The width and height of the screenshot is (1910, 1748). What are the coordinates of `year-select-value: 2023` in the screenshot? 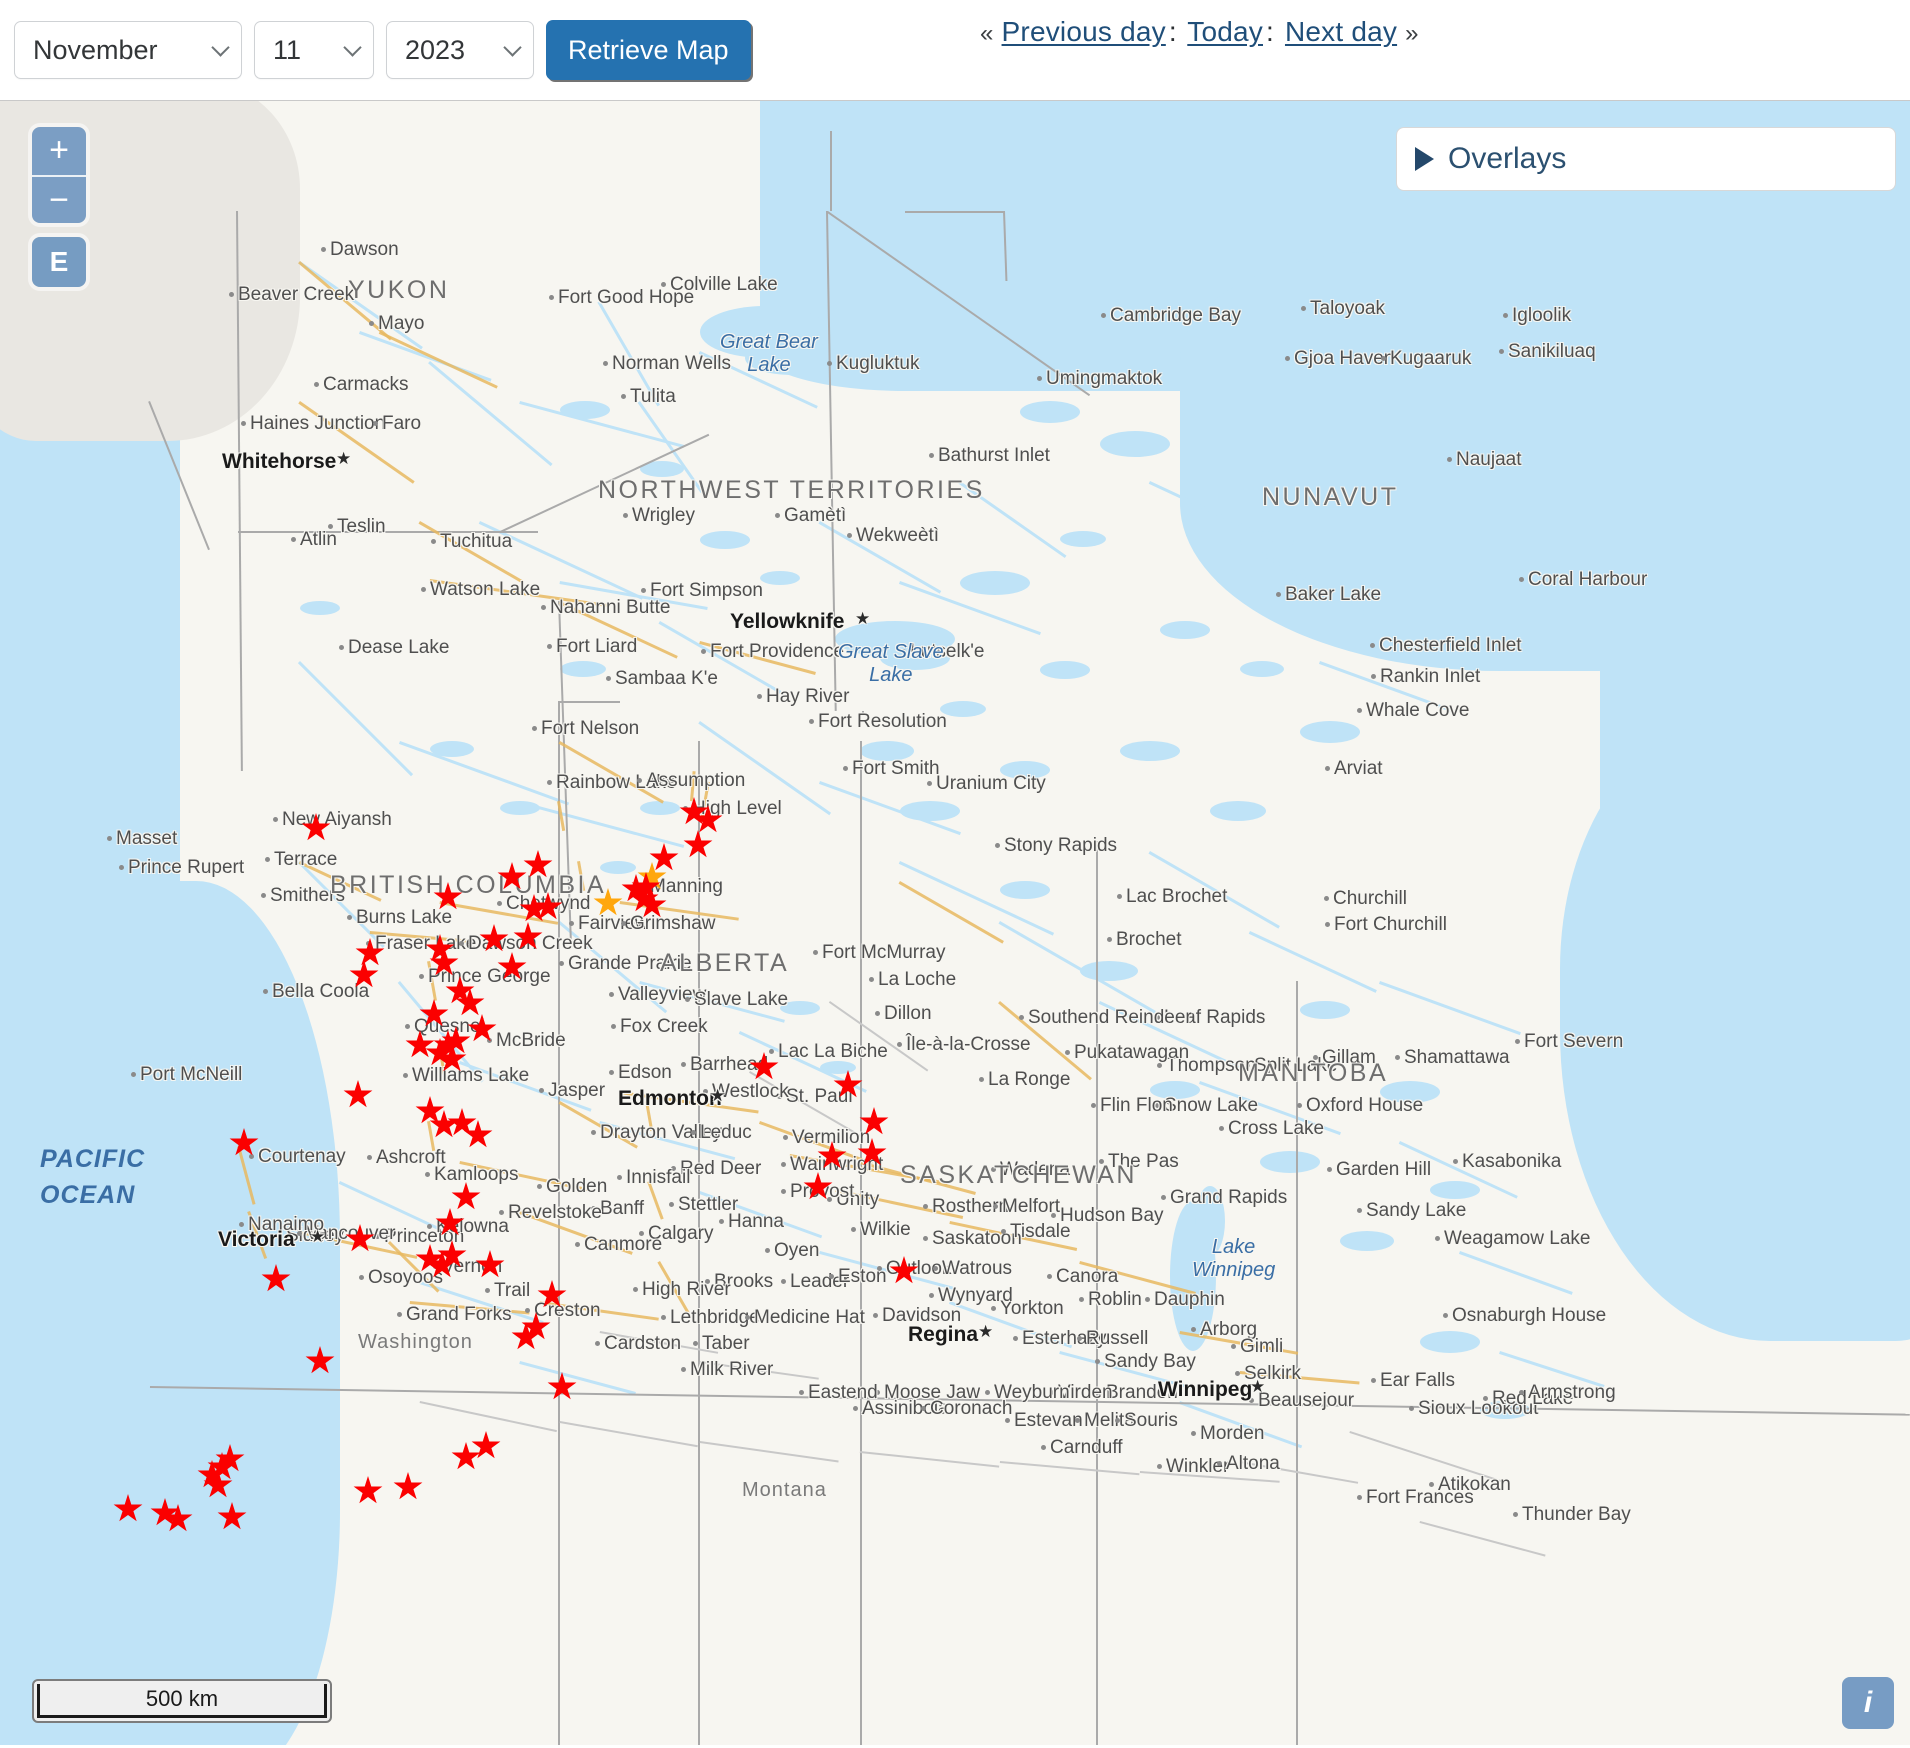 It's located at (435, 49).